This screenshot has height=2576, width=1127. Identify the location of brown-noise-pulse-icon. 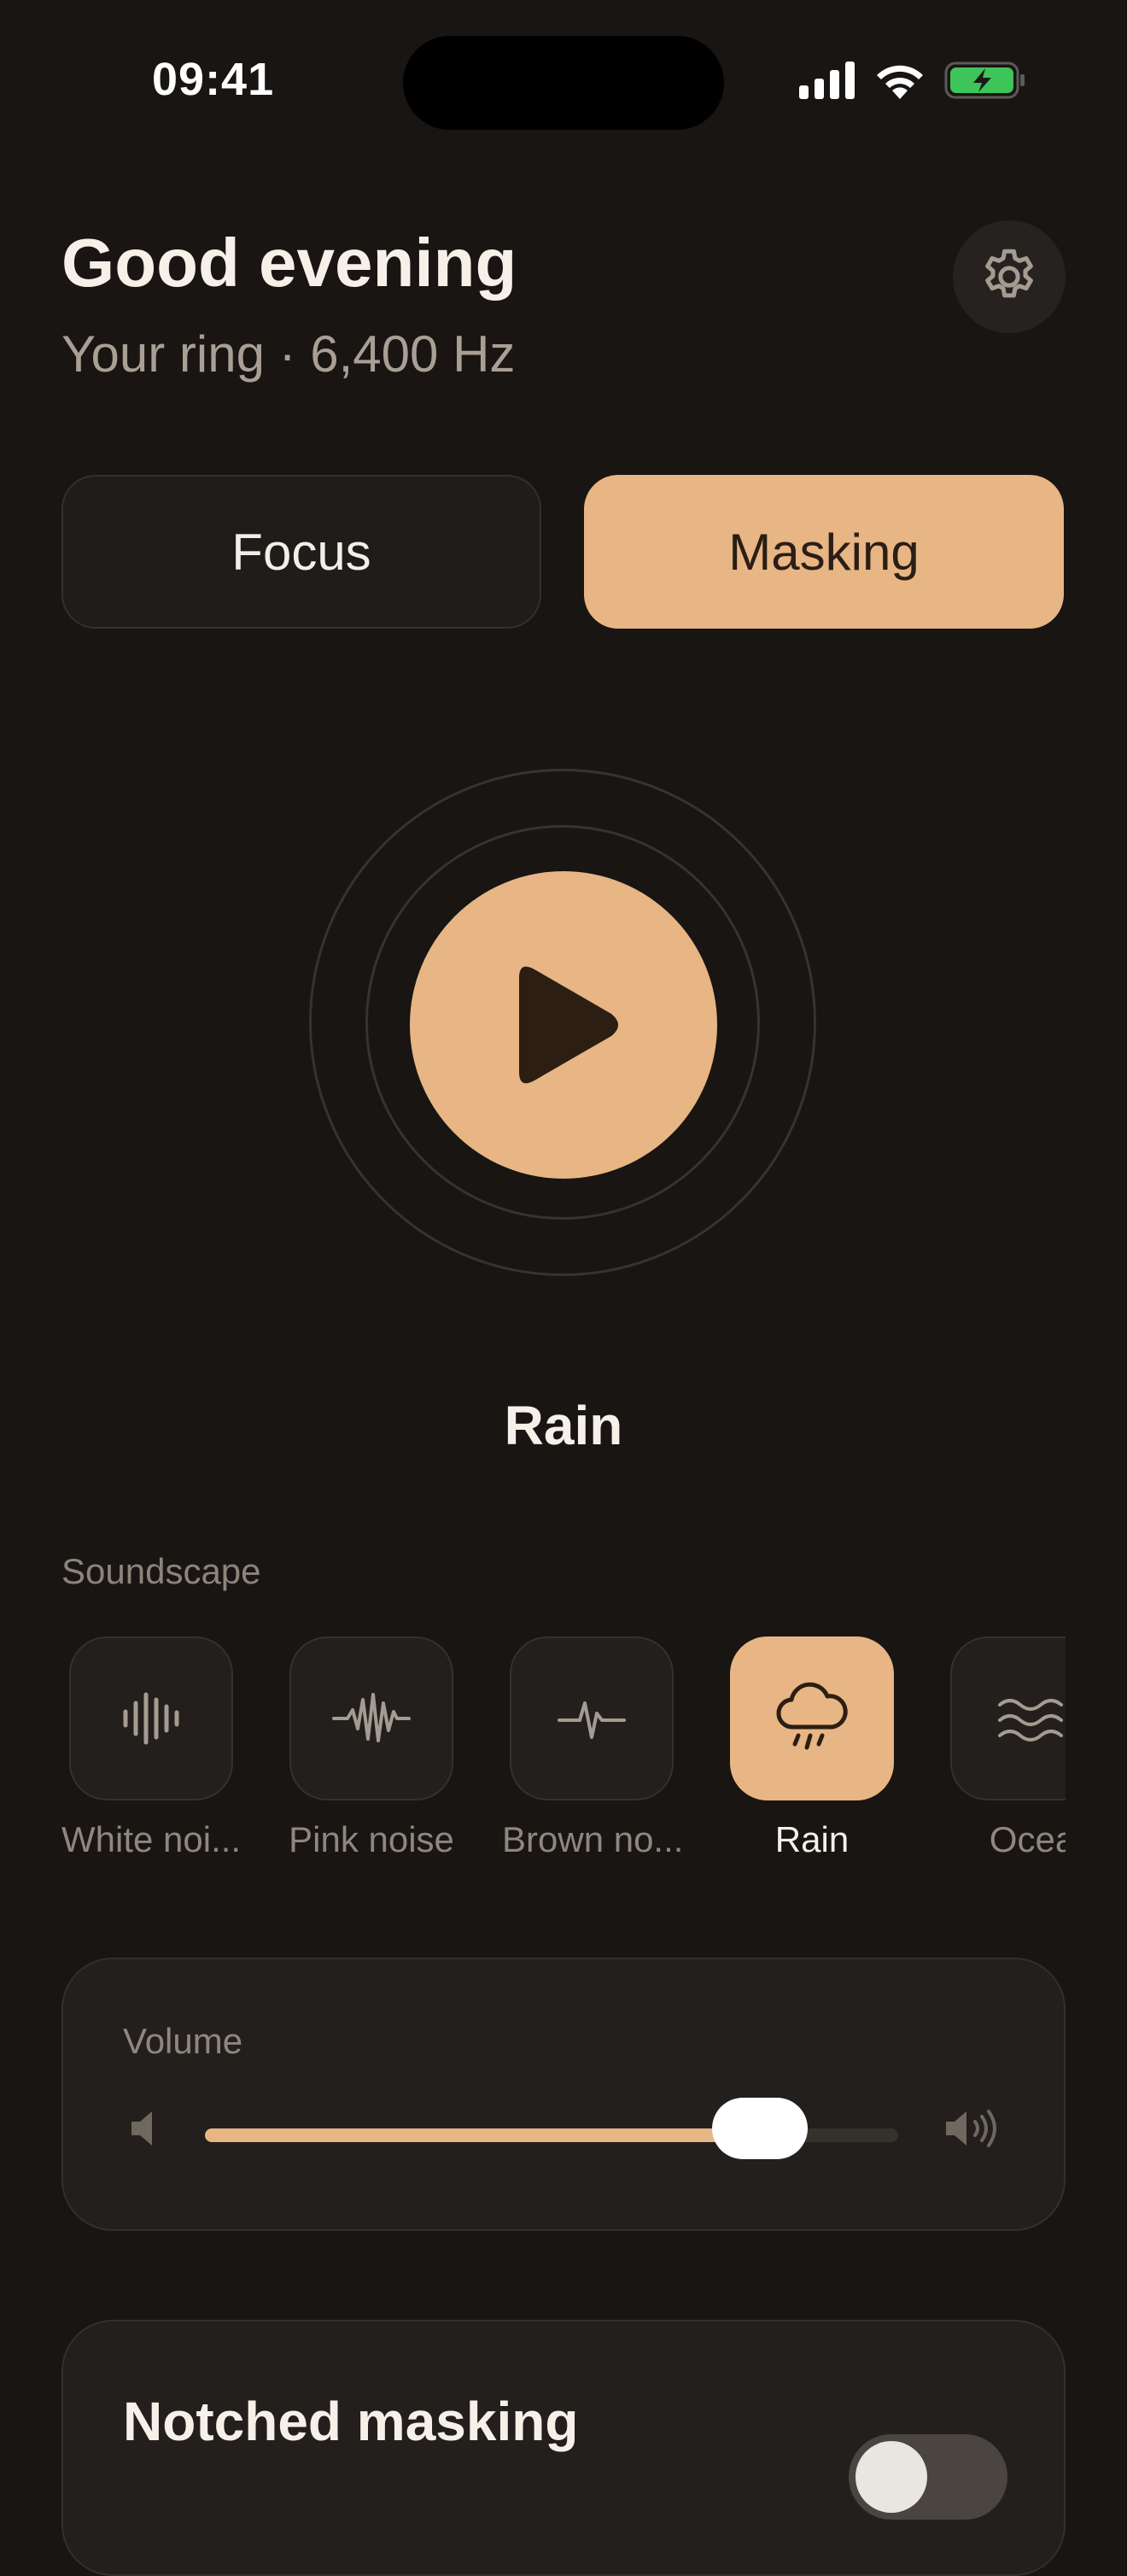
(592, 1720).